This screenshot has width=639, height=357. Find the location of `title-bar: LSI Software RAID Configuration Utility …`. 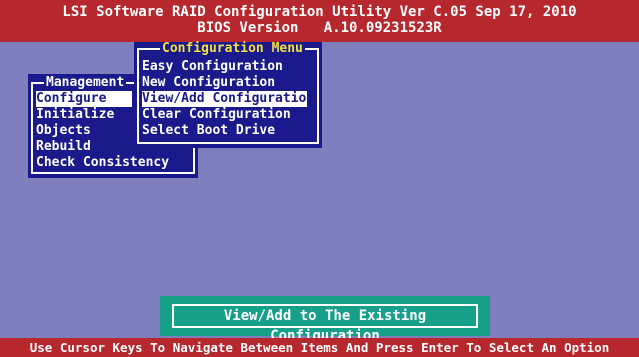

title-bar: LSI Software RAID Configuration Utility … is located at coordinates (319, 21).